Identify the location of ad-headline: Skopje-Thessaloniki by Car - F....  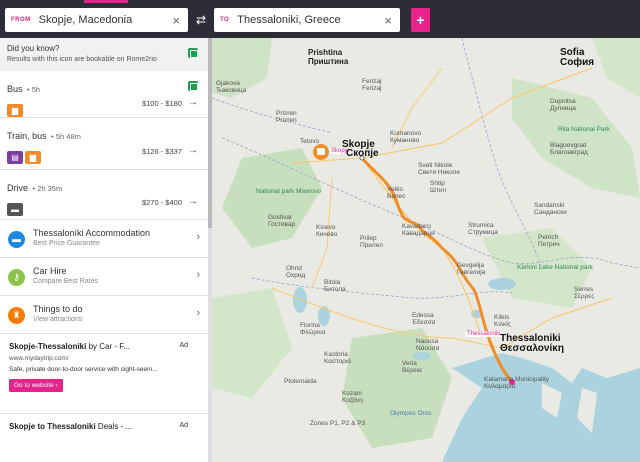
(89, 346).